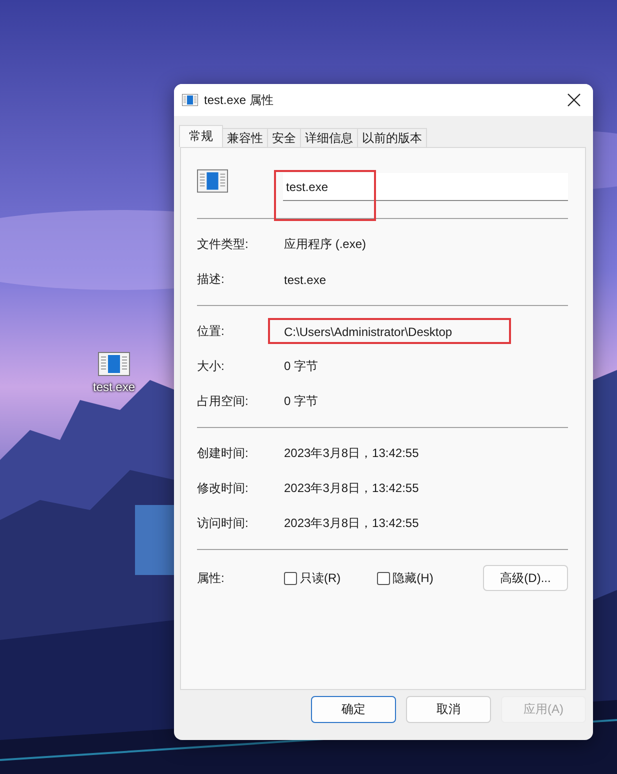  Describe the element at coordinates (223, 244) in the screenshot. I see `field-label: 文件类型:` at that location.